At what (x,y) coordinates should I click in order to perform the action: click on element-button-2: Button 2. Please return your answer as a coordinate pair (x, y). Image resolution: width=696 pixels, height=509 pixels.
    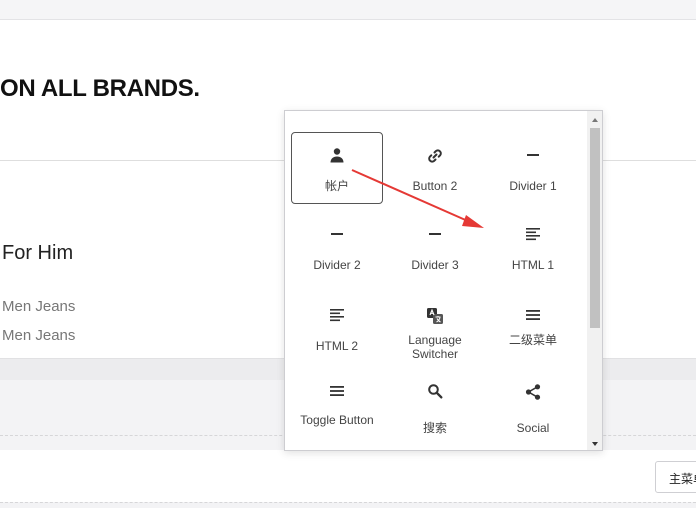
    Looking at the image, I should click on (435, 168).